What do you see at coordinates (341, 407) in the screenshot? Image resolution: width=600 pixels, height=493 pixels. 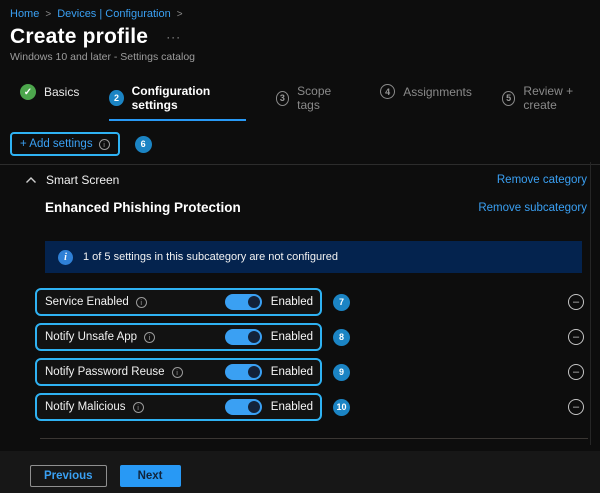 I see `annotation-badge-10: 10` at bounding box center [341, 407].